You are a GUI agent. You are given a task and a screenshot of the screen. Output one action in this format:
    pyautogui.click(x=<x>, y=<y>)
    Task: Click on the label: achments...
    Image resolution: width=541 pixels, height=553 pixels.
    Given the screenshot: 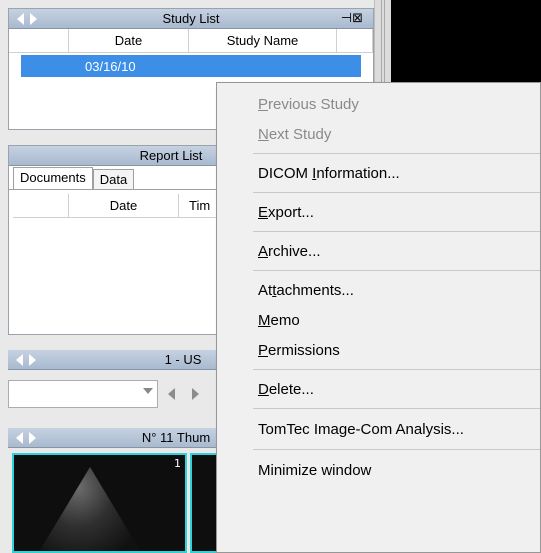 What is the action you would take?
    pyautogui.click(x=315, y=290)
    